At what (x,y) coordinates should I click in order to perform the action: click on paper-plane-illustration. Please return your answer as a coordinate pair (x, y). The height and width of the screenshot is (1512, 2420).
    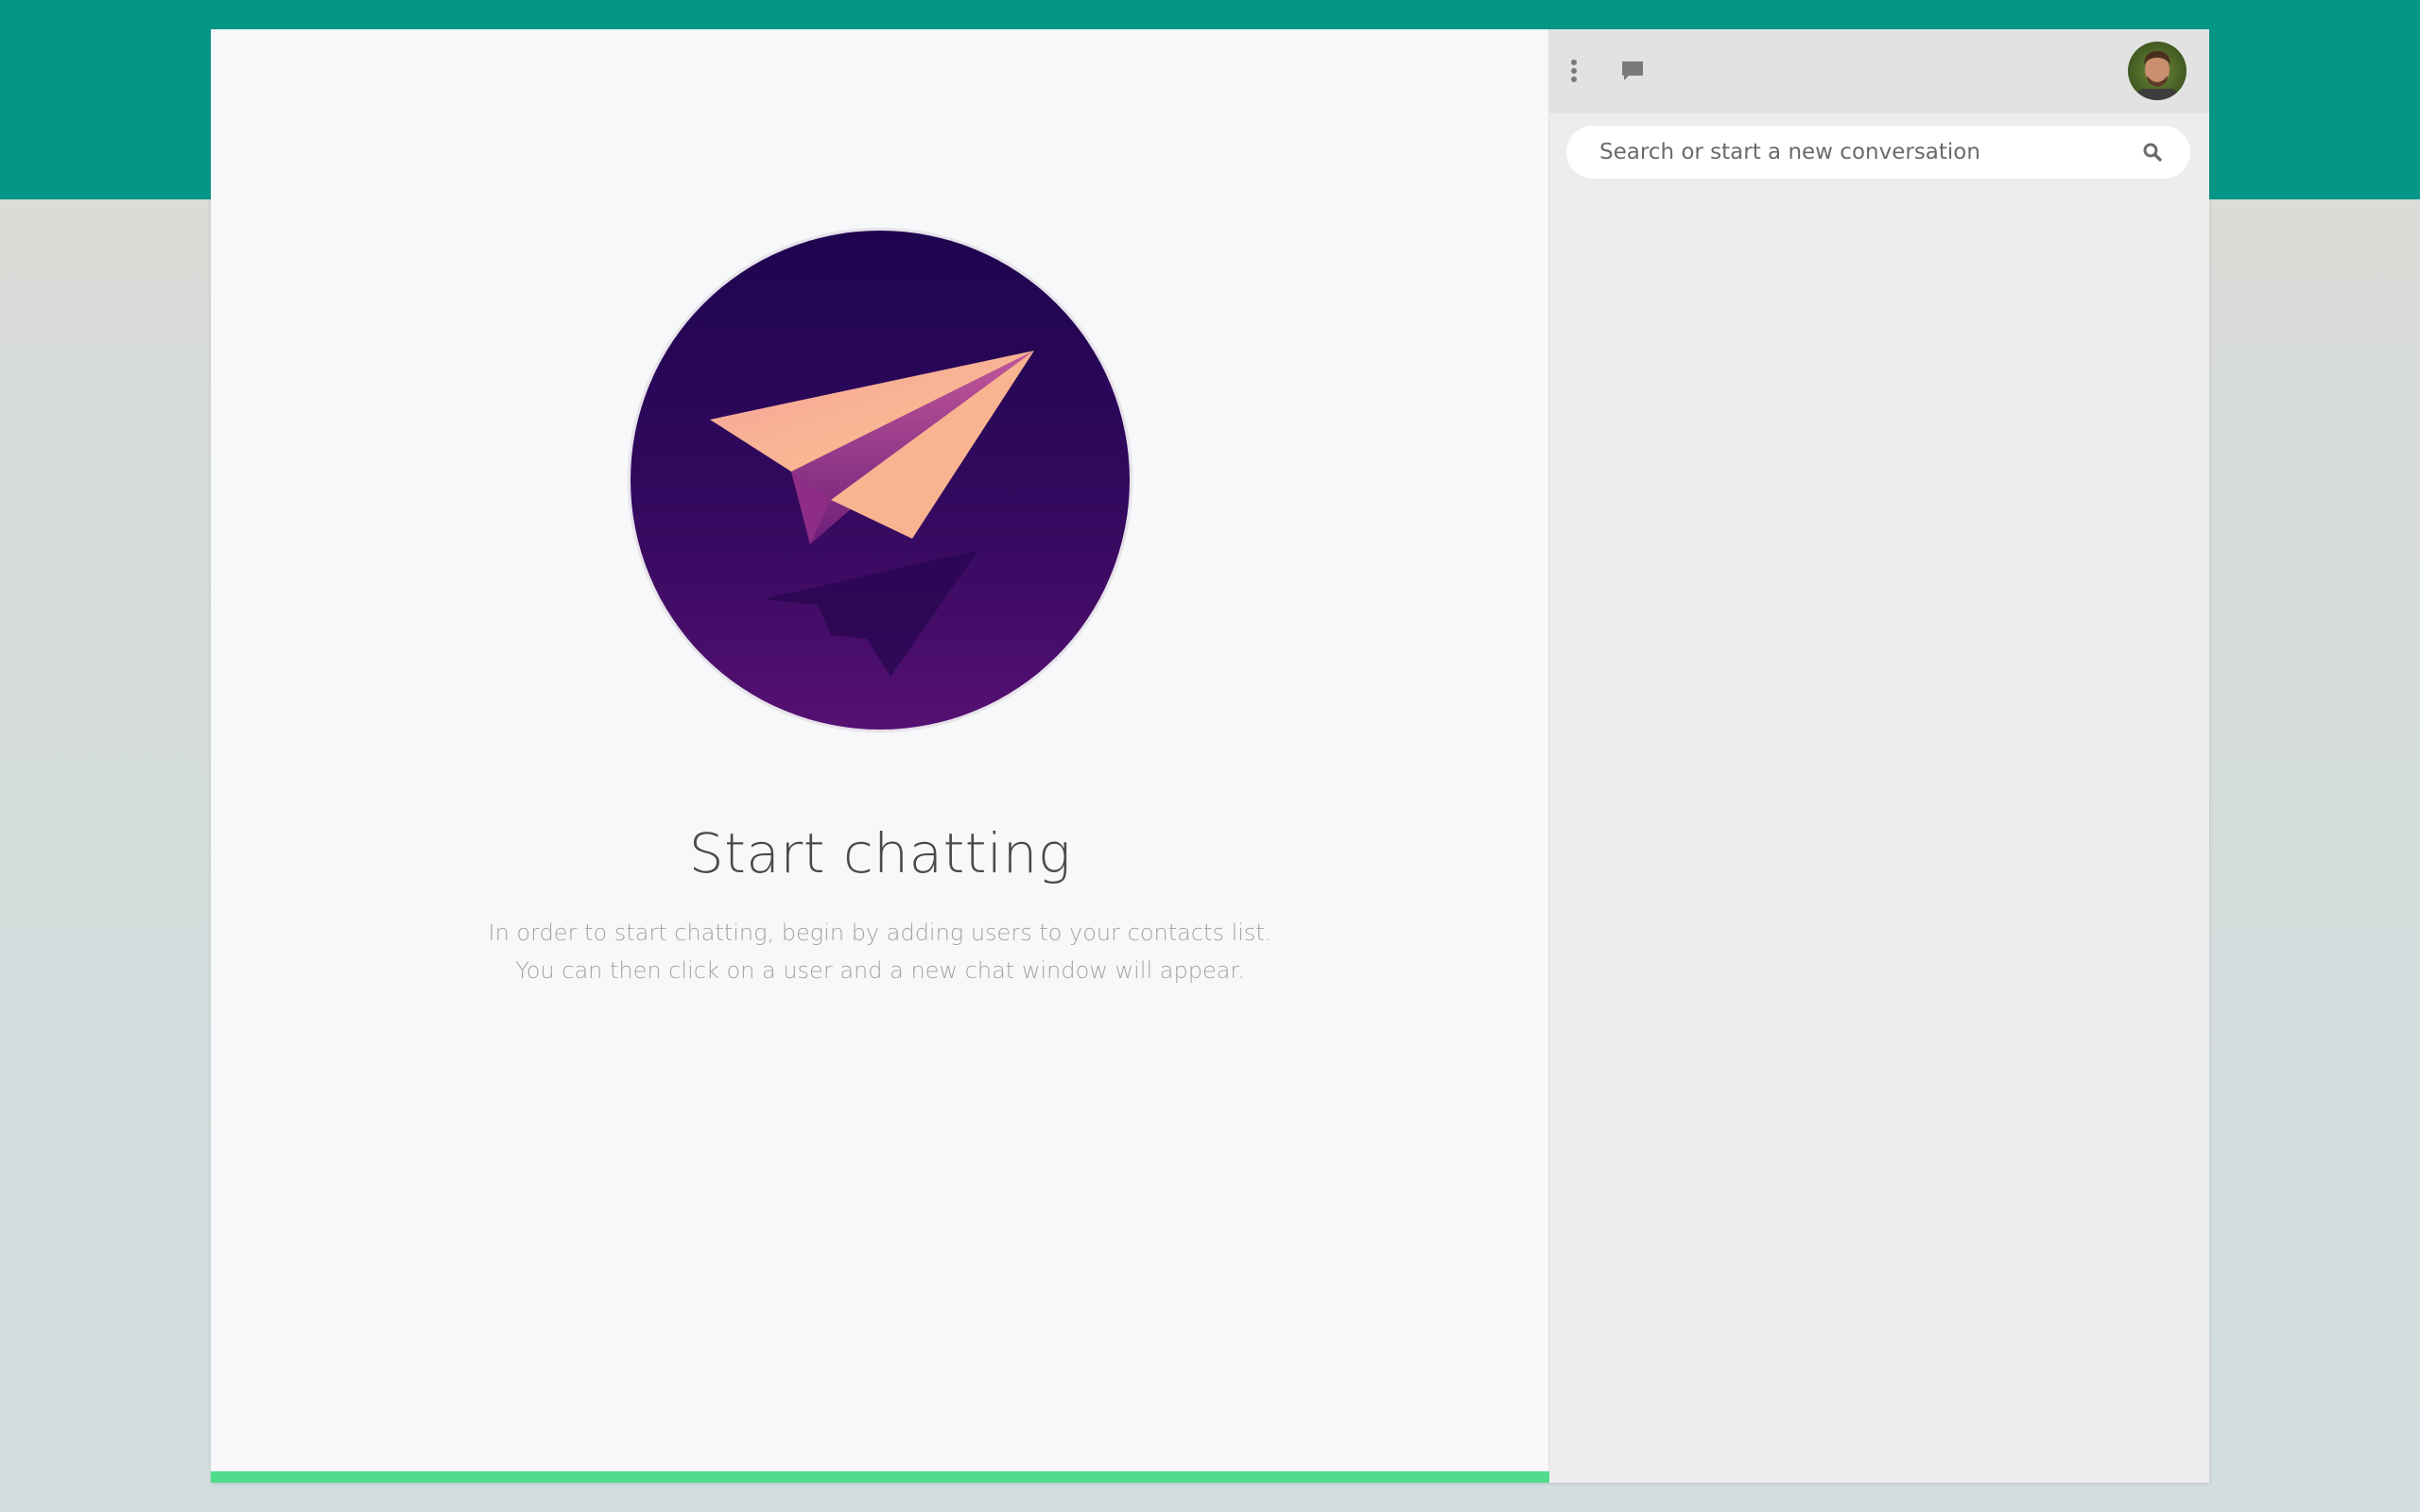
    Looking at the image, I should click on (881, 480).